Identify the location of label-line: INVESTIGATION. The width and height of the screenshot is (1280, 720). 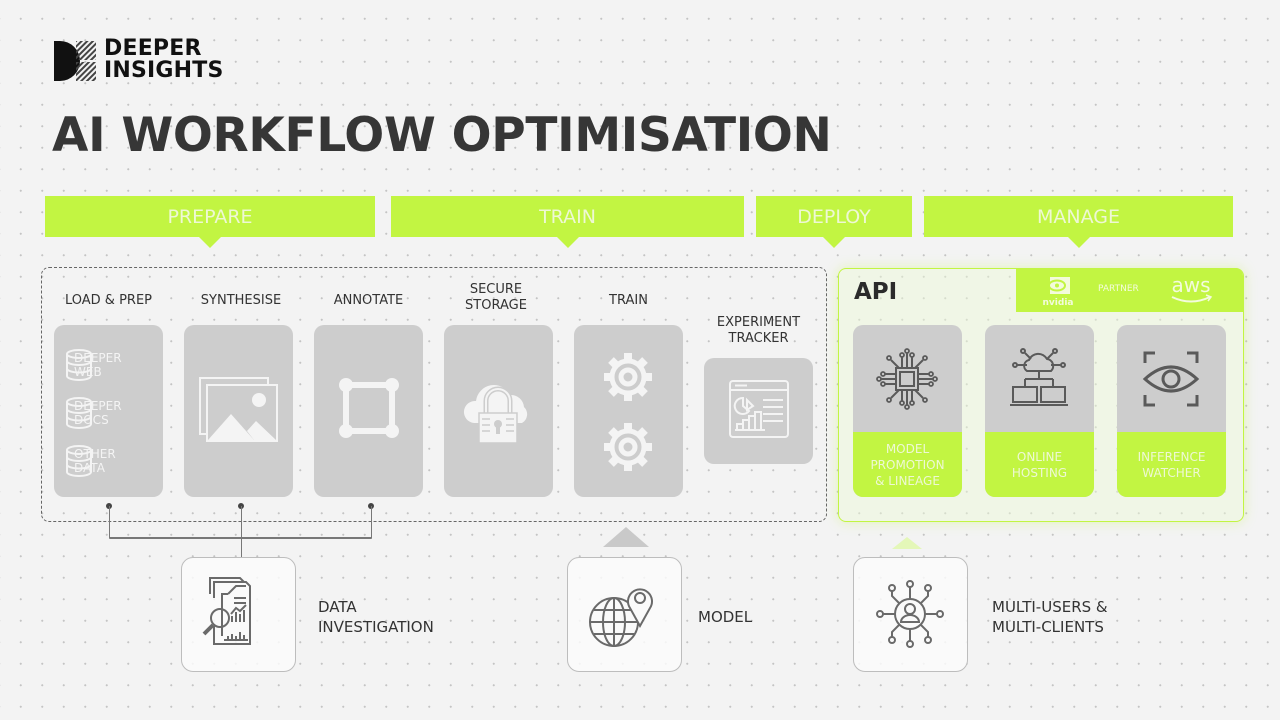
(376, 627).